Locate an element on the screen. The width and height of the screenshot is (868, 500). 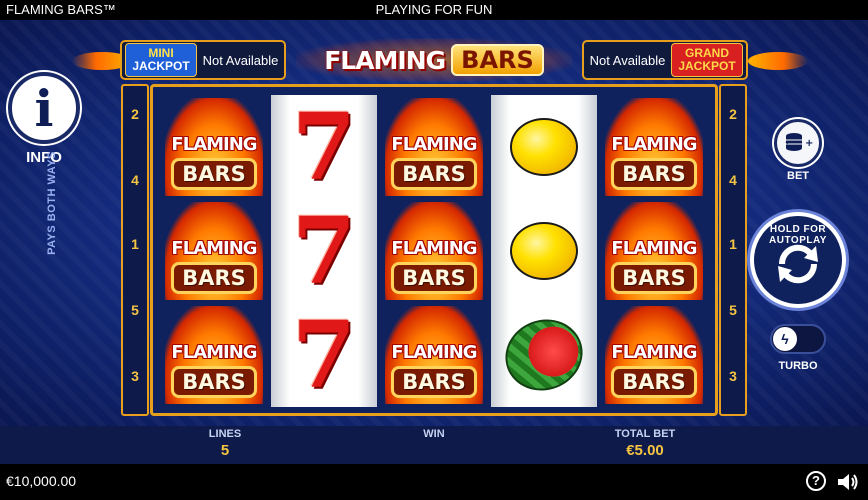
reel-3: FLAMING BARS FLAMING BARS FLAMING BARS is located at coordinates (434, 251).